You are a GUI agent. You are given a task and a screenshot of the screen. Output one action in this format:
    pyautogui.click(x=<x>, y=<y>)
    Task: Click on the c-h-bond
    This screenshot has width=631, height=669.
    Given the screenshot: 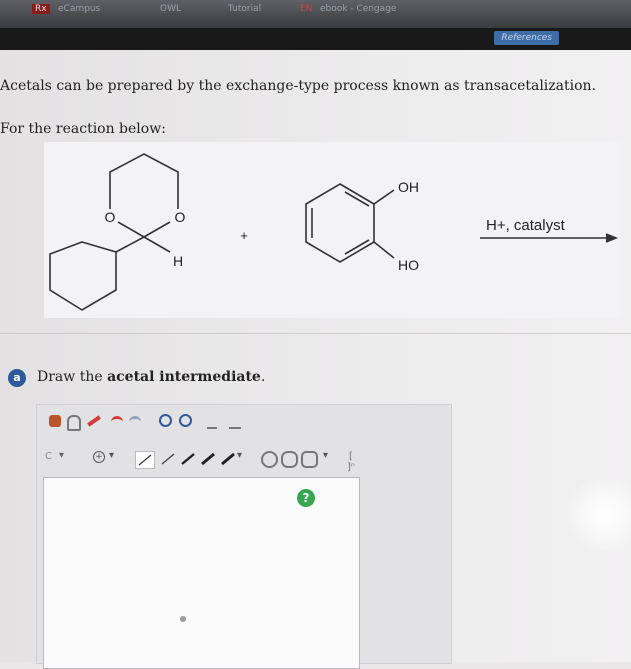 What is the action you would take?
    pyautogui.click(x=157, y=244)
    